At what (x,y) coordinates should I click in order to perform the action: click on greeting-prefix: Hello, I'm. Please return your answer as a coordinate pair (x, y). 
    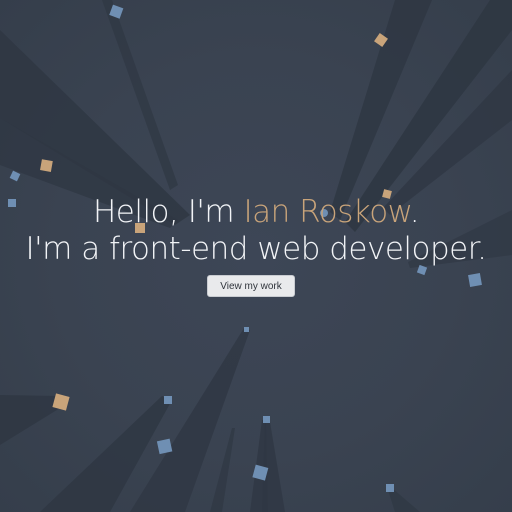
    Looking at the image, I should click on (168, 212).